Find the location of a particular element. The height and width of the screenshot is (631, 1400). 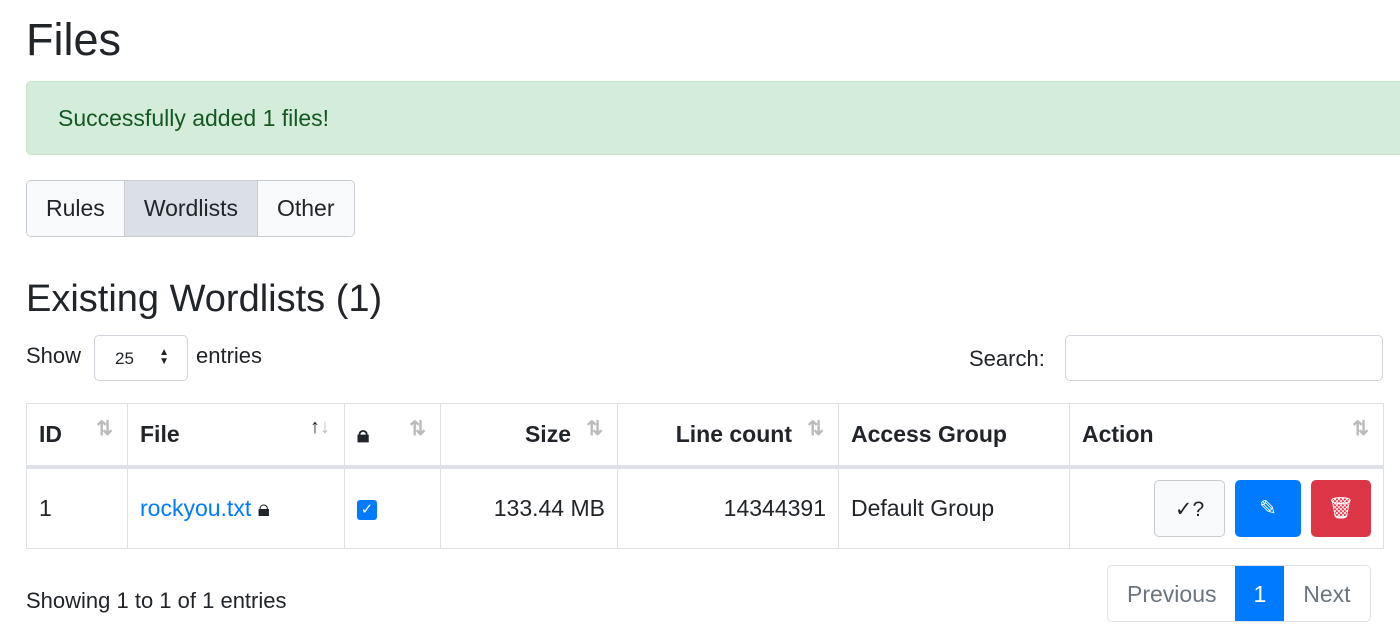

success-alert: Successfully added 1 files! is located at coordinates (713, 118).